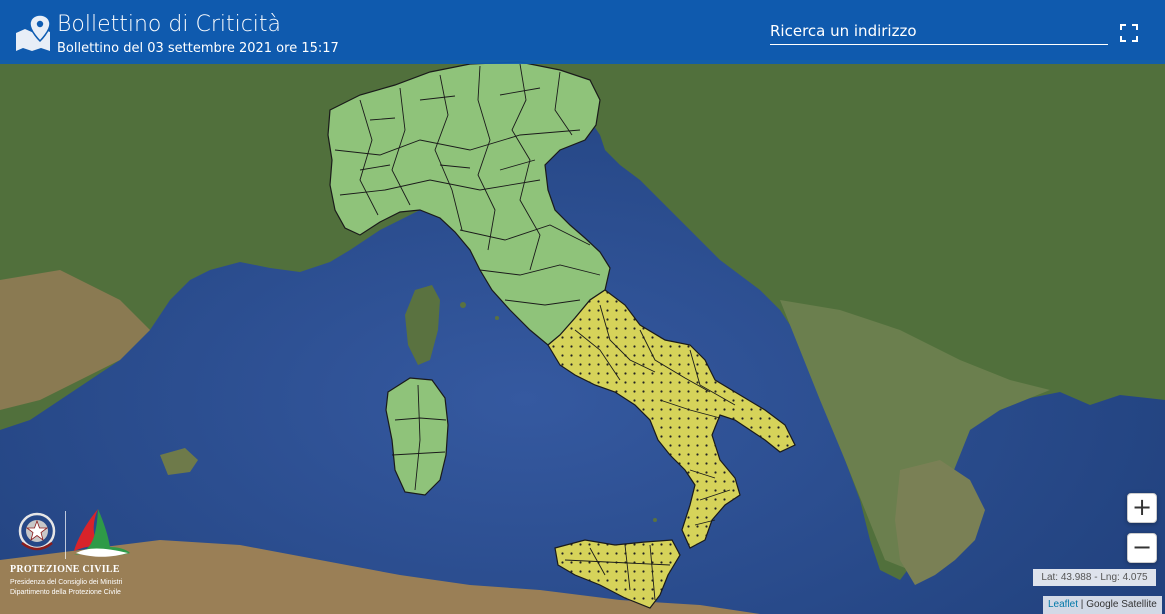 This screenshot has height=614, width=1165. Describe the element at coordinates (1094, 577) in the screenshot. I see `coordinates-readout: Lat: 43.988 - Lng: 4.075` at that location.